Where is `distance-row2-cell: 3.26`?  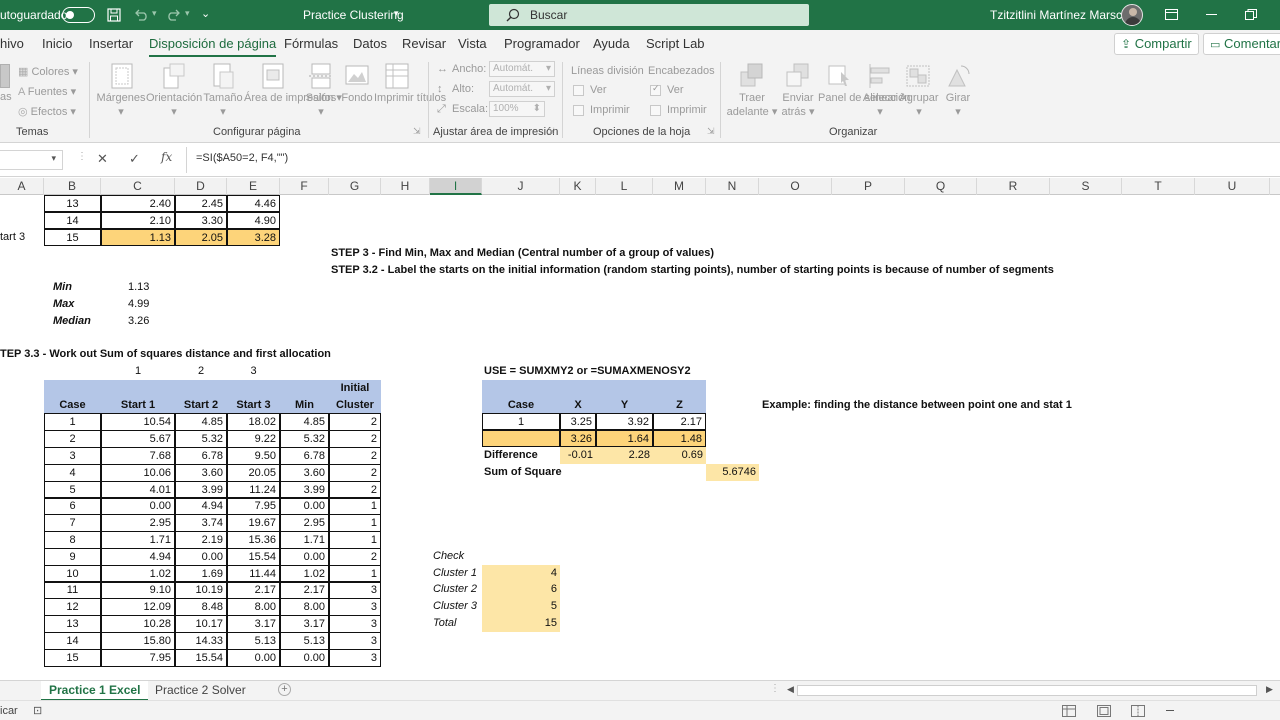
distance-row2-cell: 3.26 is located at coordinates (578, 438).